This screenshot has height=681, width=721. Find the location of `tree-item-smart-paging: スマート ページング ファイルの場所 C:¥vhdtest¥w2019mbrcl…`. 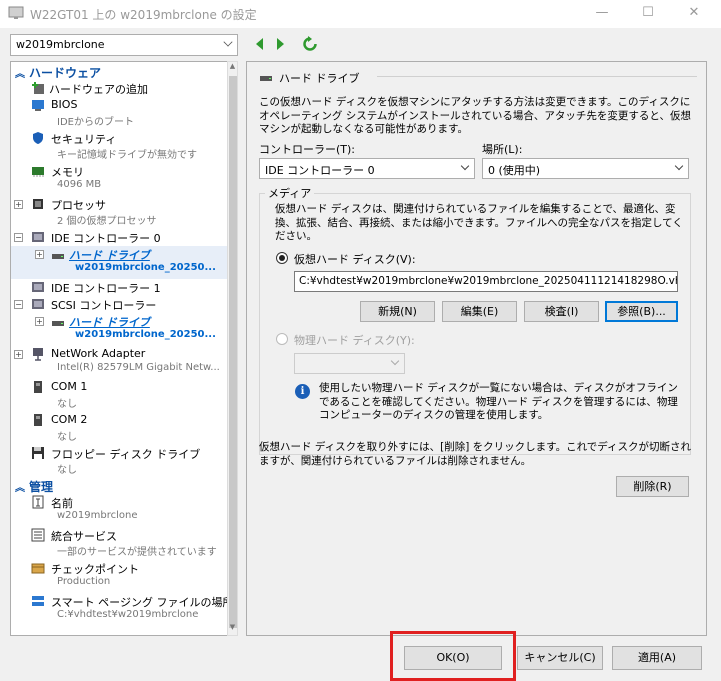

tree-item-smart-paging: スマート ページング ファイルの場所 C:¥vhdtest¥w2019mbrcl… is located at coordinates (124, 609).